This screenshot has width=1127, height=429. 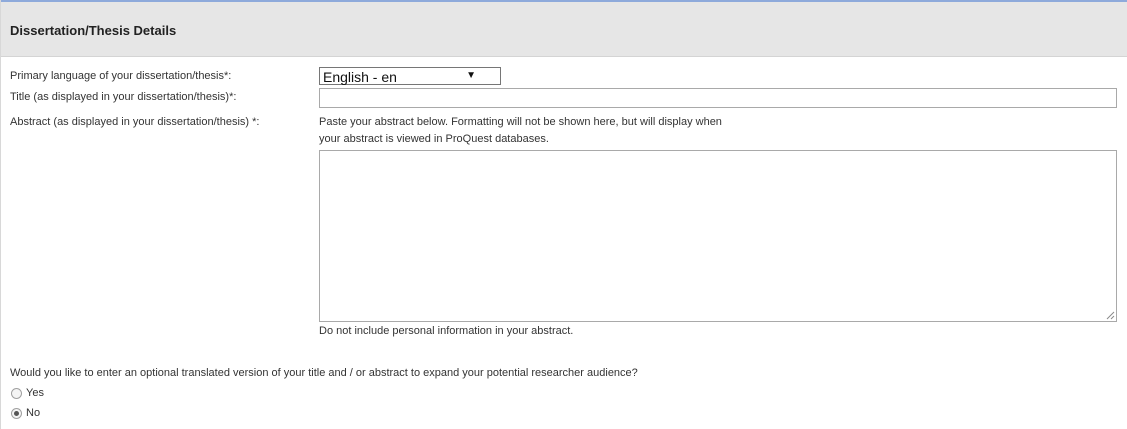 What do you see at coordinates (93, 30) in the screenshot?
I see `panel-title: Dissertation/Thesis Details` at bounding box center [93, 30].